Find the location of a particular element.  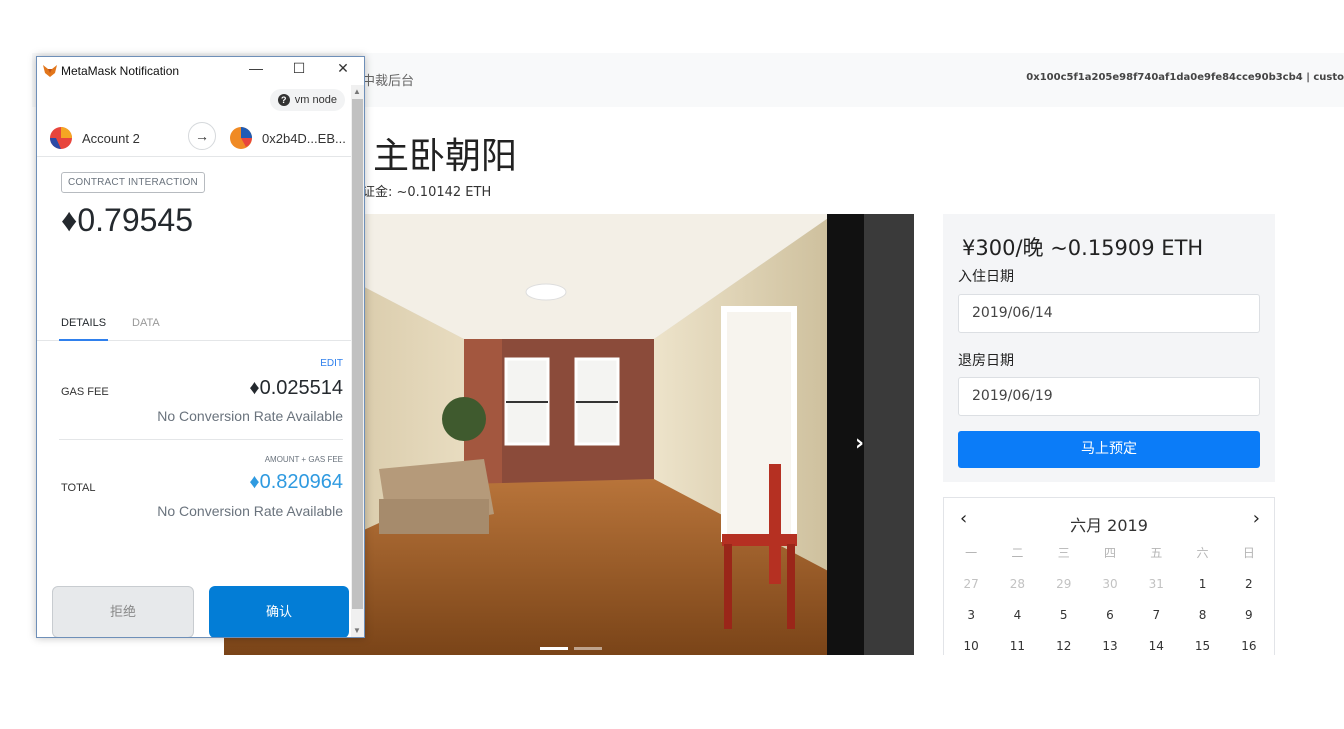

vertical-scrollbar: ▲ ▼ is located at coordinates (357, 361).